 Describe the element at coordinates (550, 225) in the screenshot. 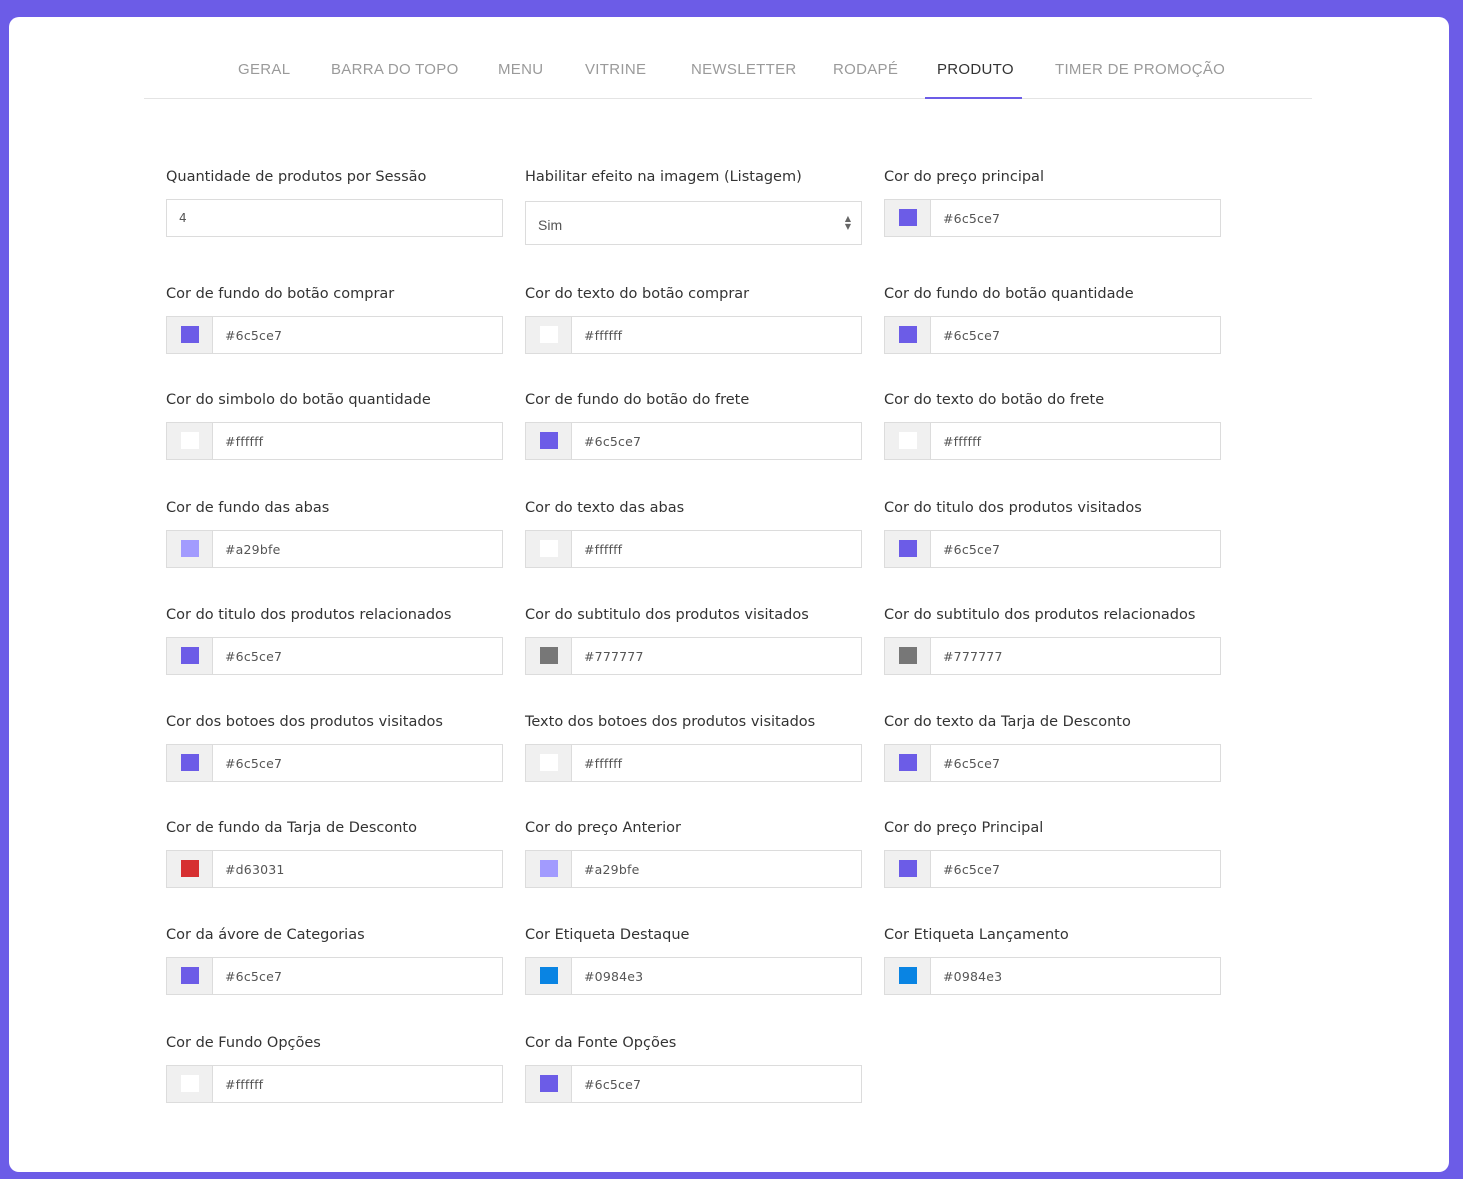

I see `select-value: Sim` at that location.